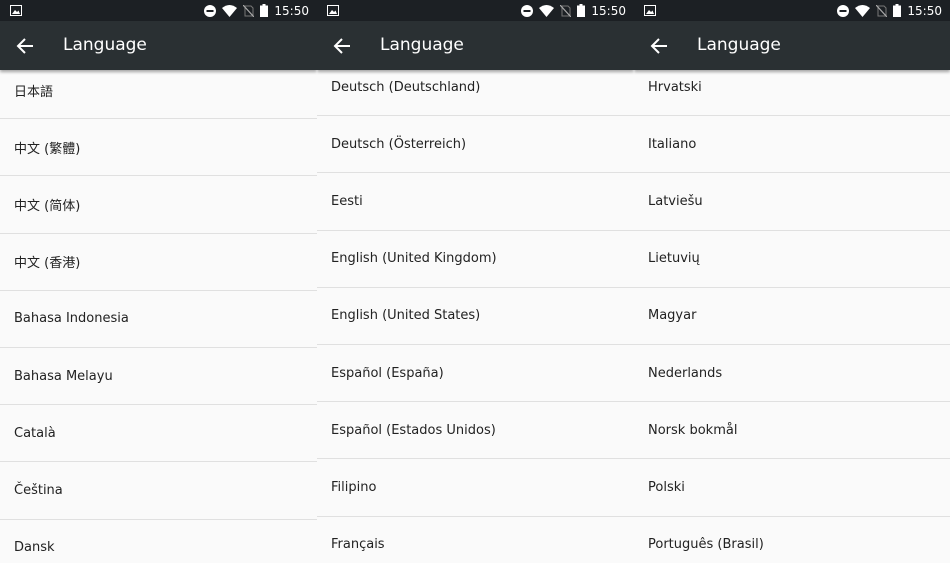 The height and width of the screenshot is (563, 950). I want to click on list-item: Español (Estados Unidos), so click(475, 431).